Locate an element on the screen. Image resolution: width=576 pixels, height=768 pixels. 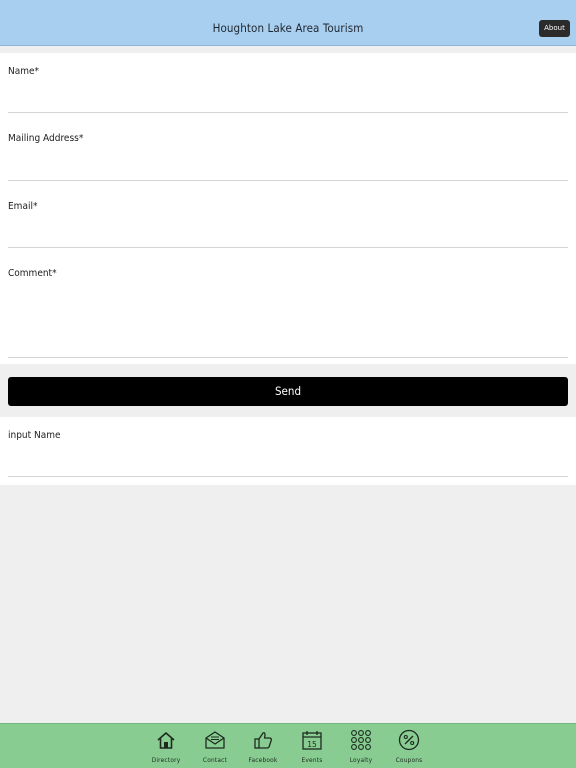
mailing-address-field is located at coordinates (288, 164).